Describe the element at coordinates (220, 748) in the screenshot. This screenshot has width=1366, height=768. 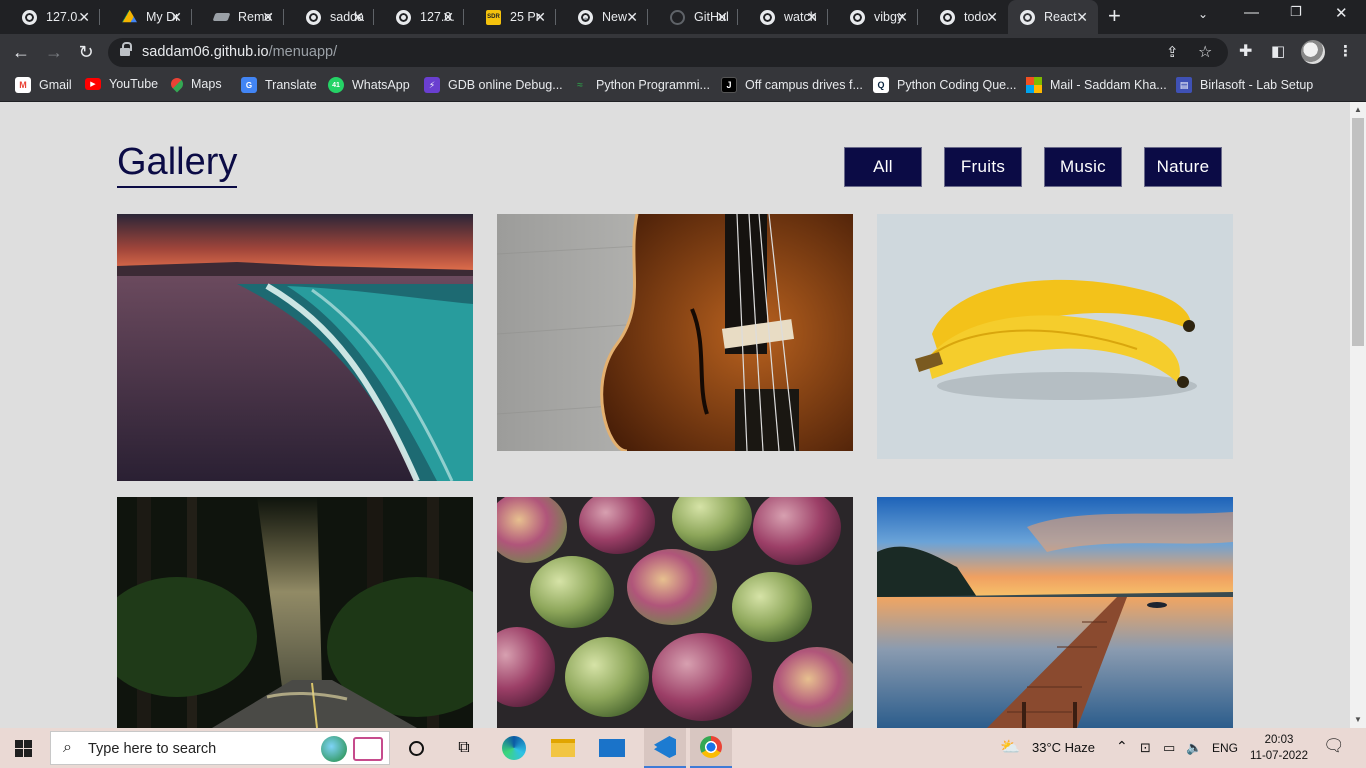
I see `taskbar-search-box: ⌕ Type here to search` at that location.